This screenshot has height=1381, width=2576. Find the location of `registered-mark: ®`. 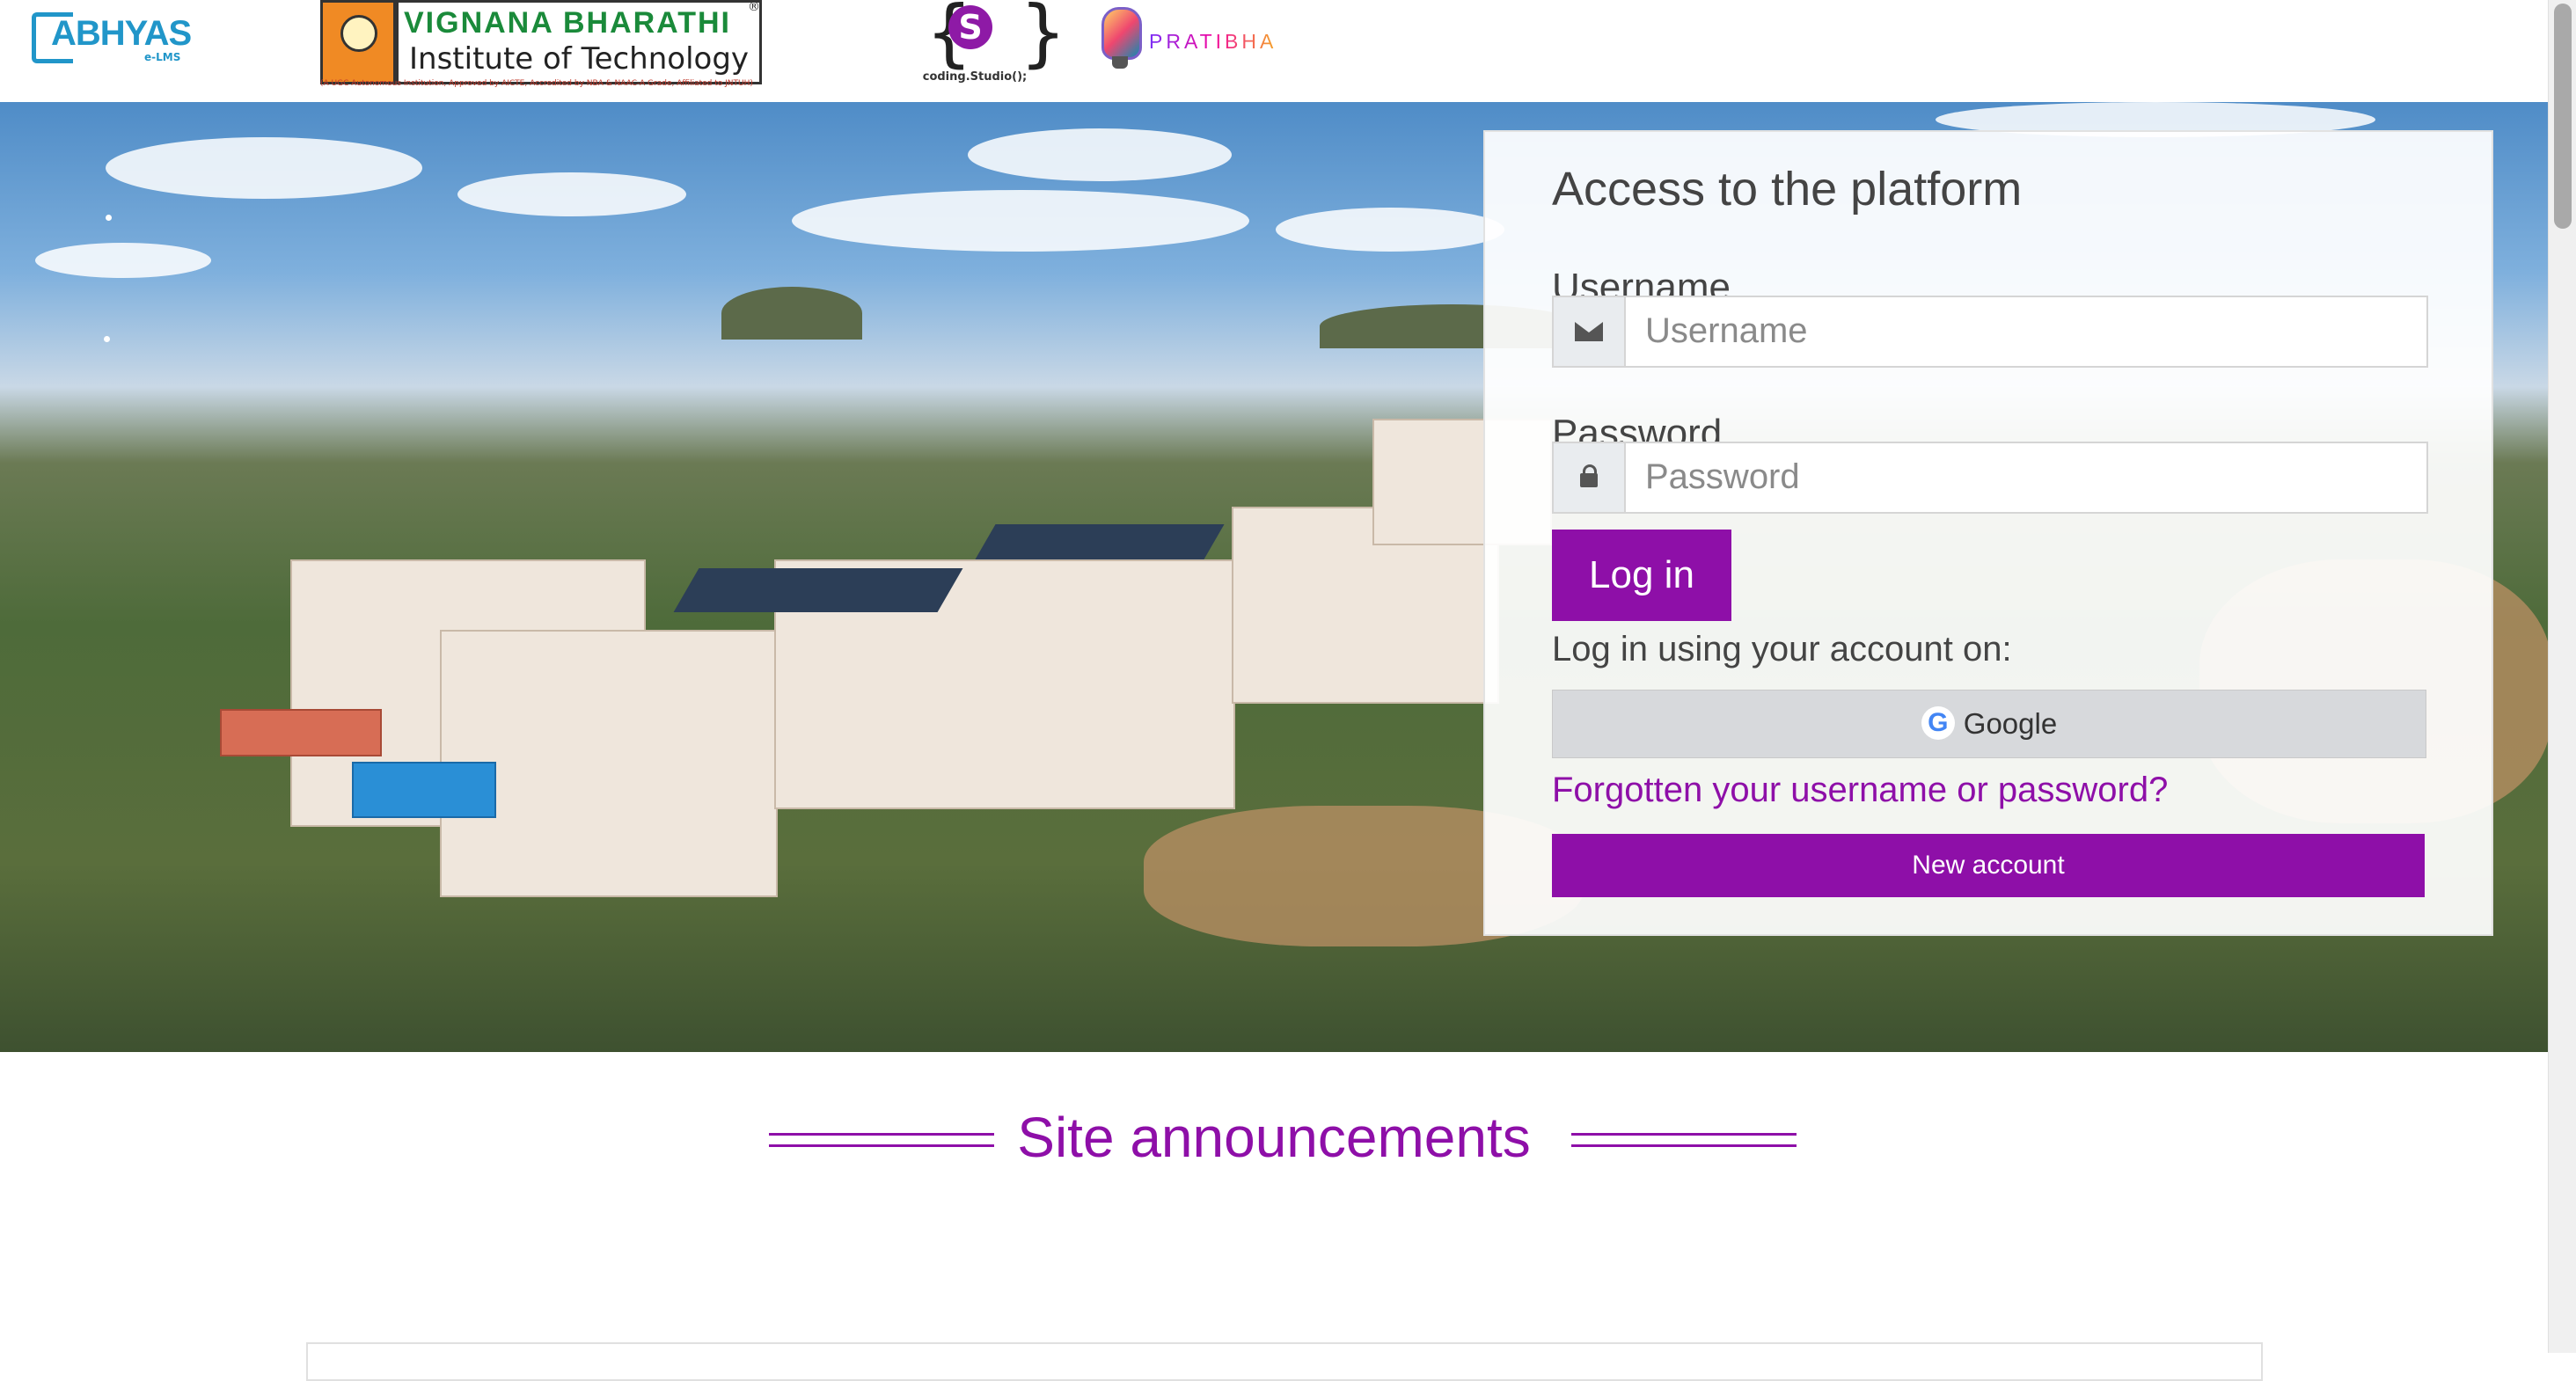

registered-mark: ® is located at coordinates (754, 7).